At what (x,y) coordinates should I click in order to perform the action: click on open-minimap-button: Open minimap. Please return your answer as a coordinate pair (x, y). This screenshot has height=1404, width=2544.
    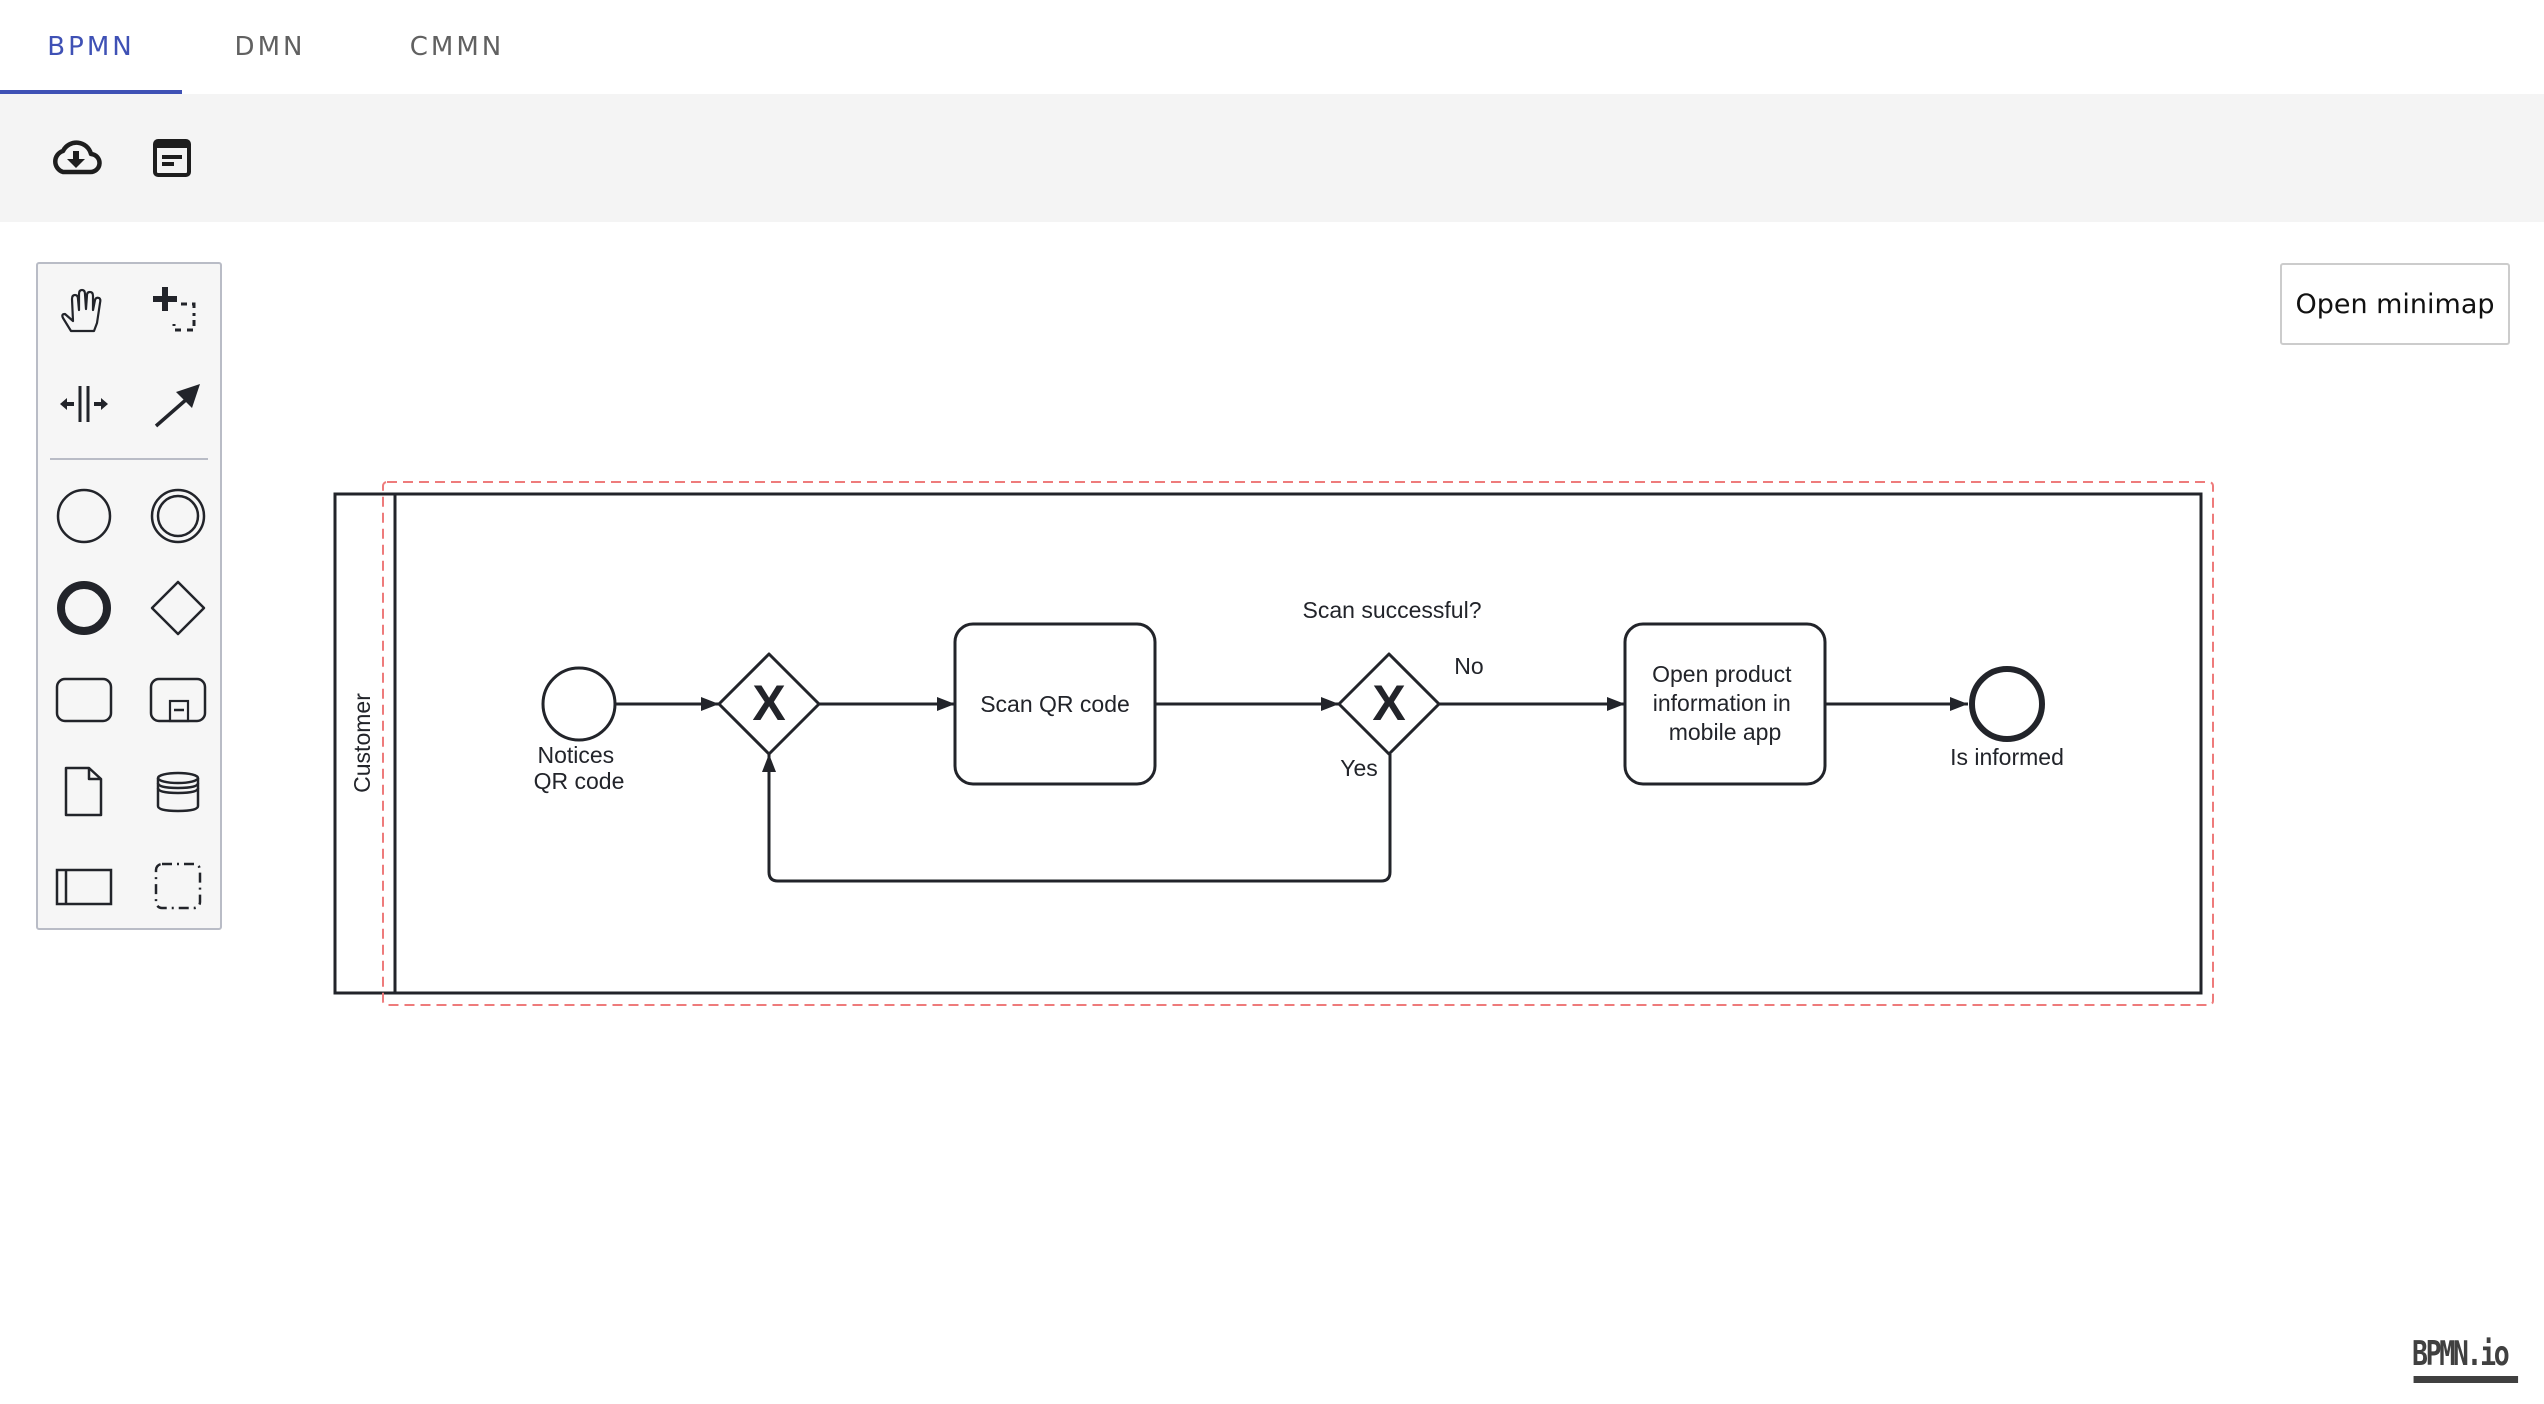
    Looking at the image, I should click on (2395, 304).